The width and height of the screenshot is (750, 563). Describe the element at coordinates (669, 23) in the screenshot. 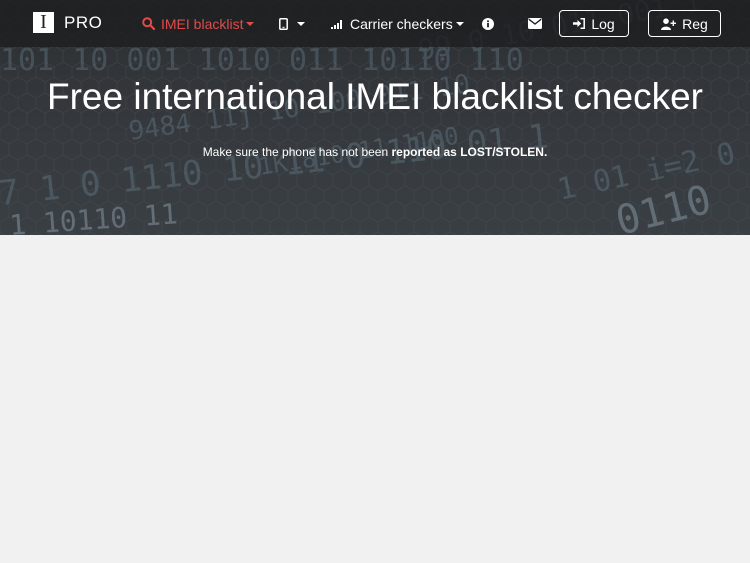

I see `user-plus-icon` at that location.